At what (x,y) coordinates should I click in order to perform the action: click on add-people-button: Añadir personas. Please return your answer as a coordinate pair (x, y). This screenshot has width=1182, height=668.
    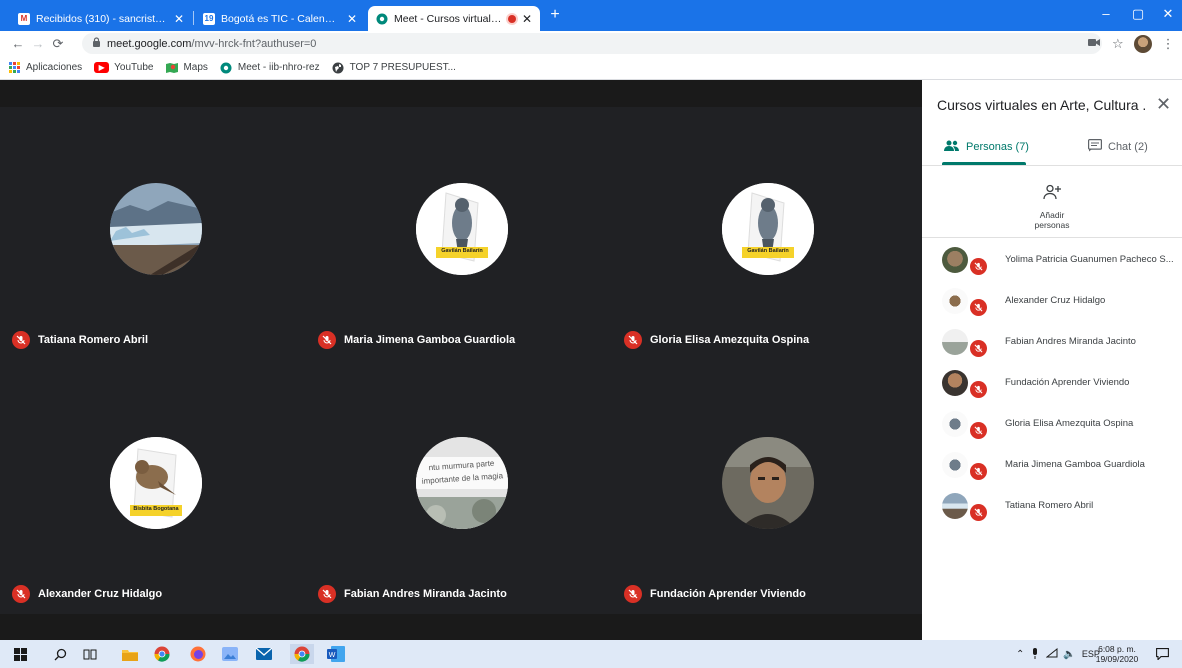
    Looking at the image, I should click on (1052, 204).